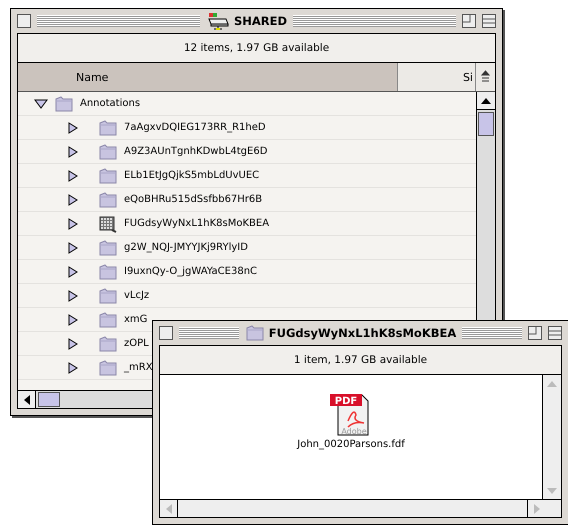 The width and height of the screenshot is (568, 525). I want to click on item-name: eQoBHRu515dSsfbb67Hr6B, so click(193, 199).